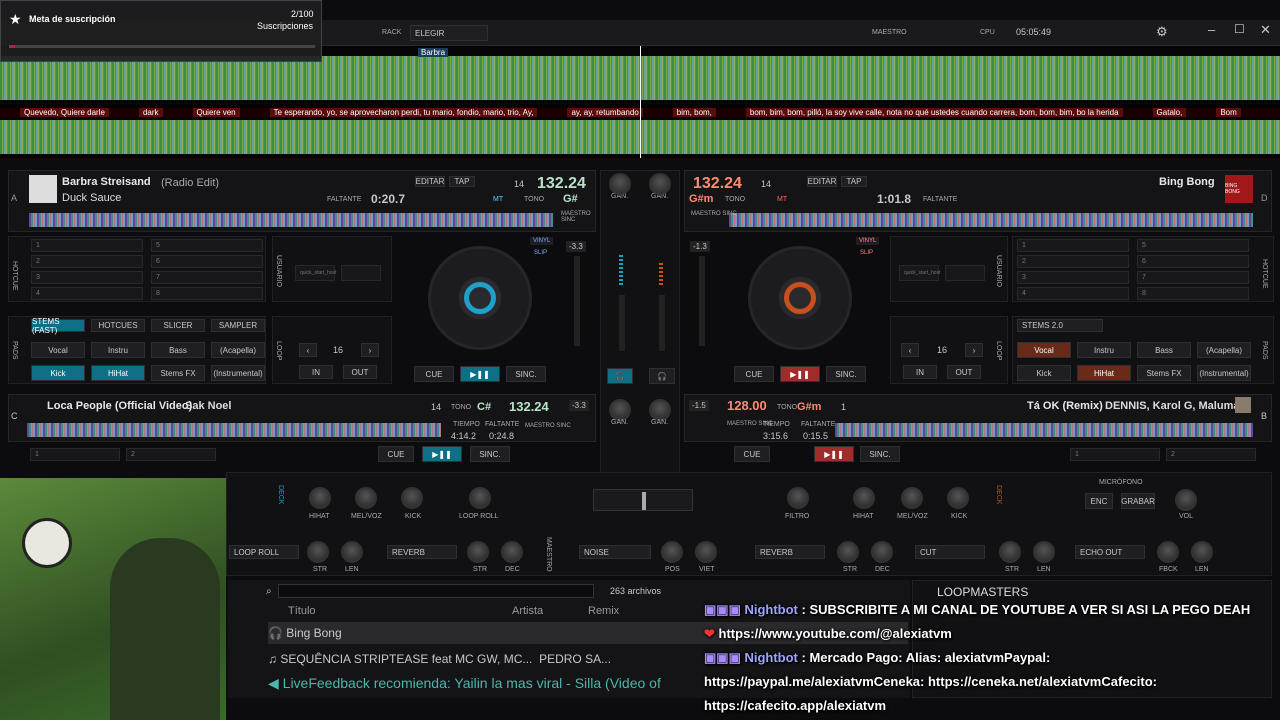 Image resolution: width=1280 pixels, height=720 pixels. Describe the element at coordinates (480, 298) in the screenshot. I see `deck-a-platter` at that location.